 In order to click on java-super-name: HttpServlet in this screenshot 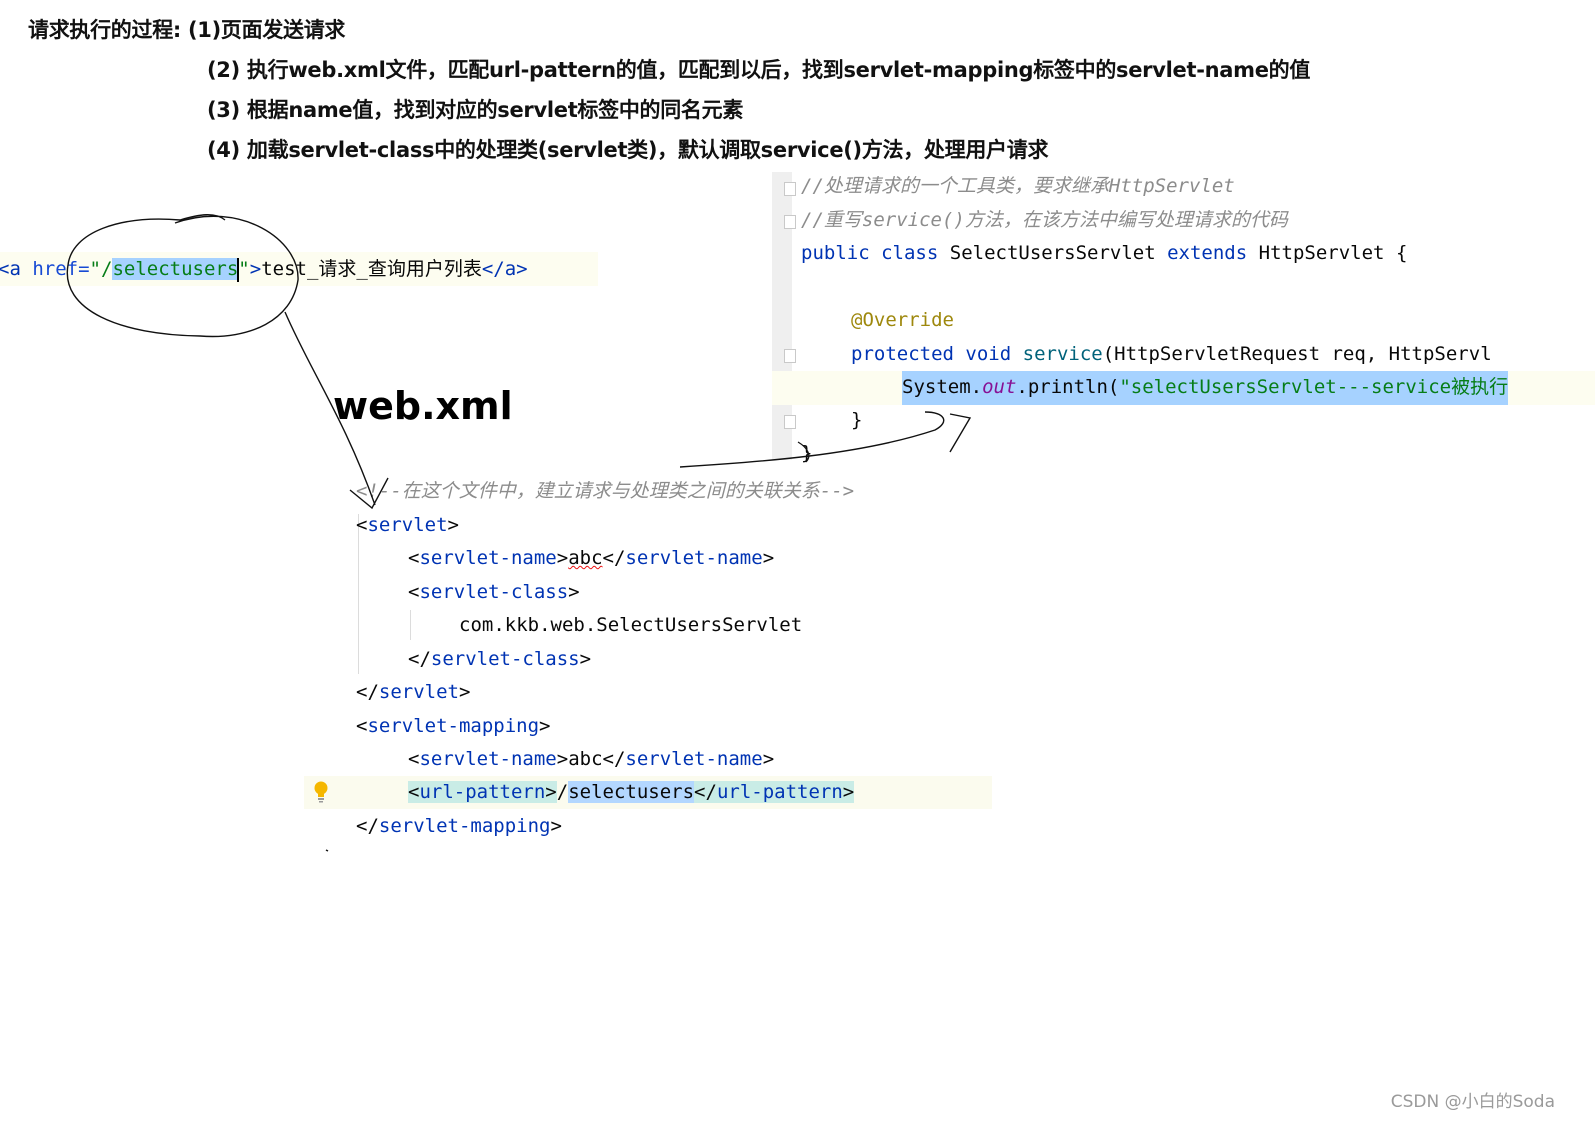, I will do `click(1321, 253)`.